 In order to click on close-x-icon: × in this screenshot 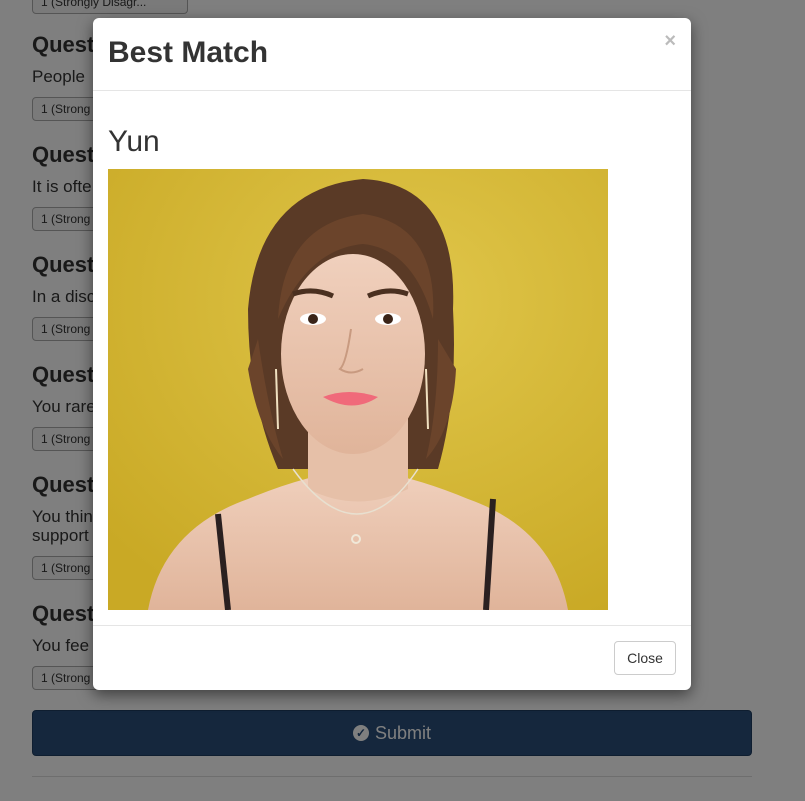, I will do `click(670, 41)`.